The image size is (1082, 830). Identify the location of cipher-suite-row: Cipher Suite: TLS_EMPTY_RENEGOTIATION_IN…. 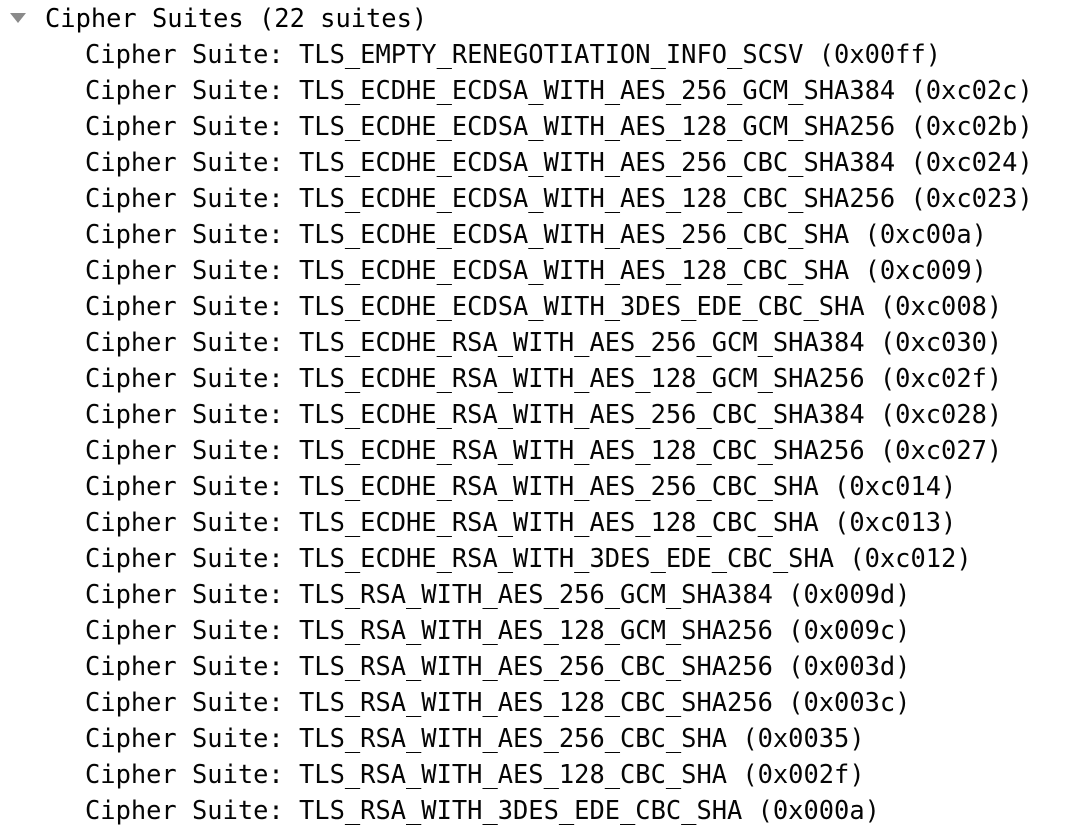
(541, 54).